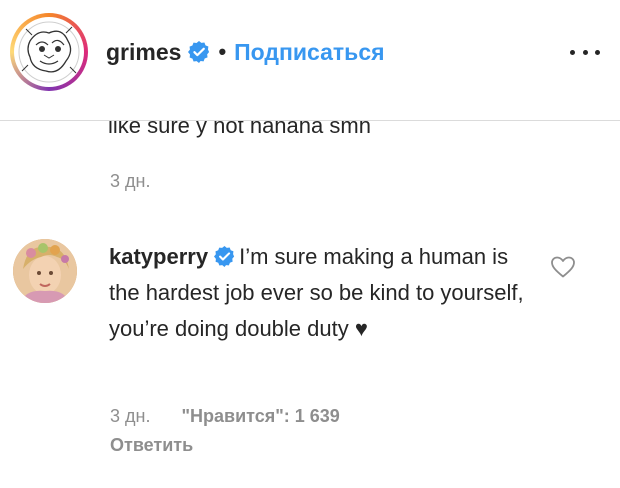  I want to click on follow-button: Подписаться, so click(309, 52).